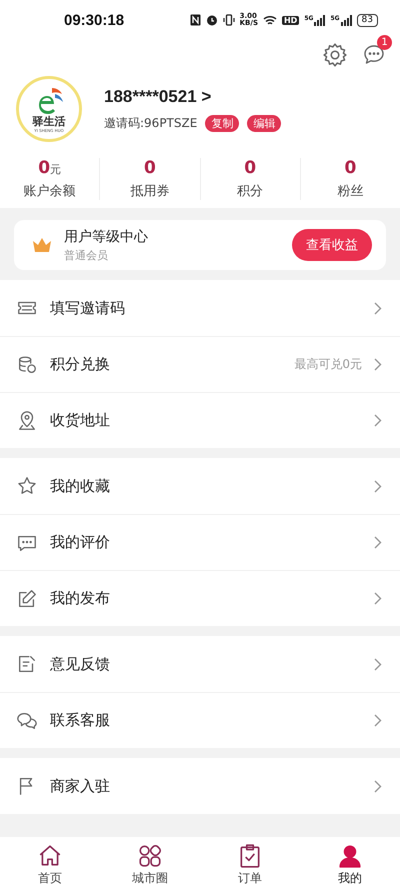 The height and width of the screenshot is (892, 400). Describe the element at coordinates (27, 365) in the screenshot. I see `coins-icon` at that location.